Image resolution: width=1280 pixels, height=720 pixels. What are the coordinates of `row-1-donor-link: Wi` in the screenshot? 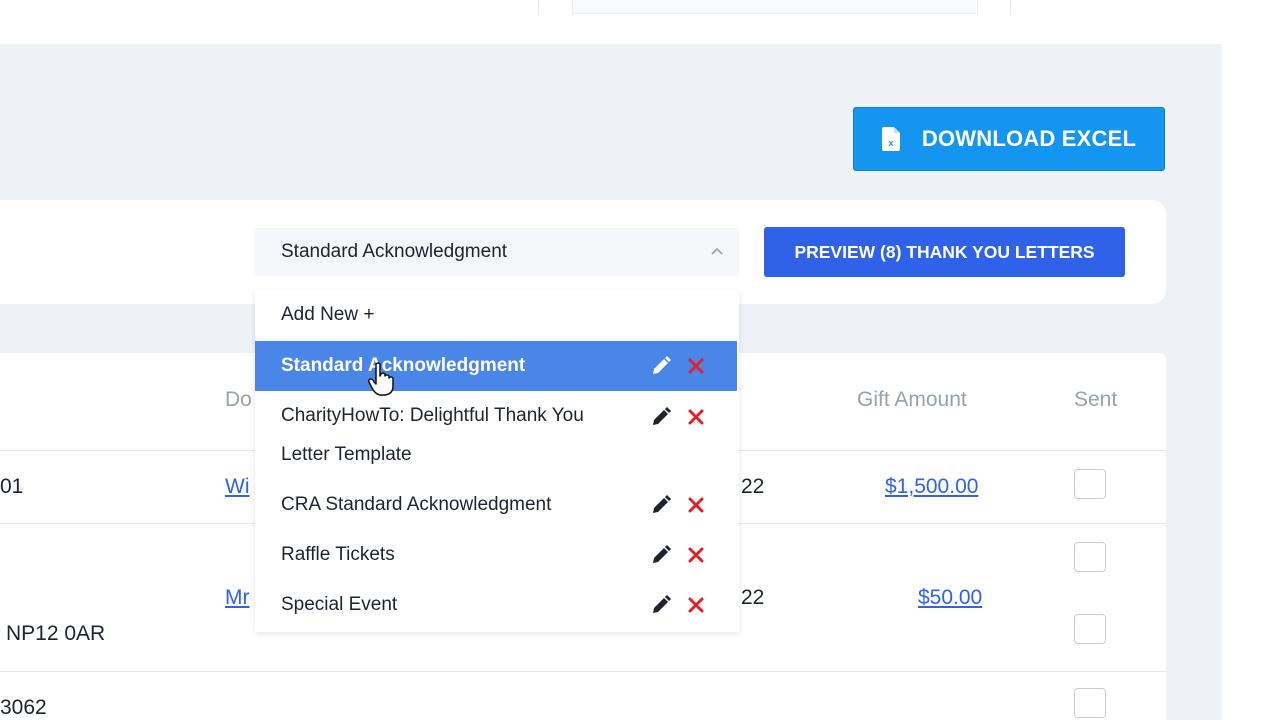 It's located at (237, 487).